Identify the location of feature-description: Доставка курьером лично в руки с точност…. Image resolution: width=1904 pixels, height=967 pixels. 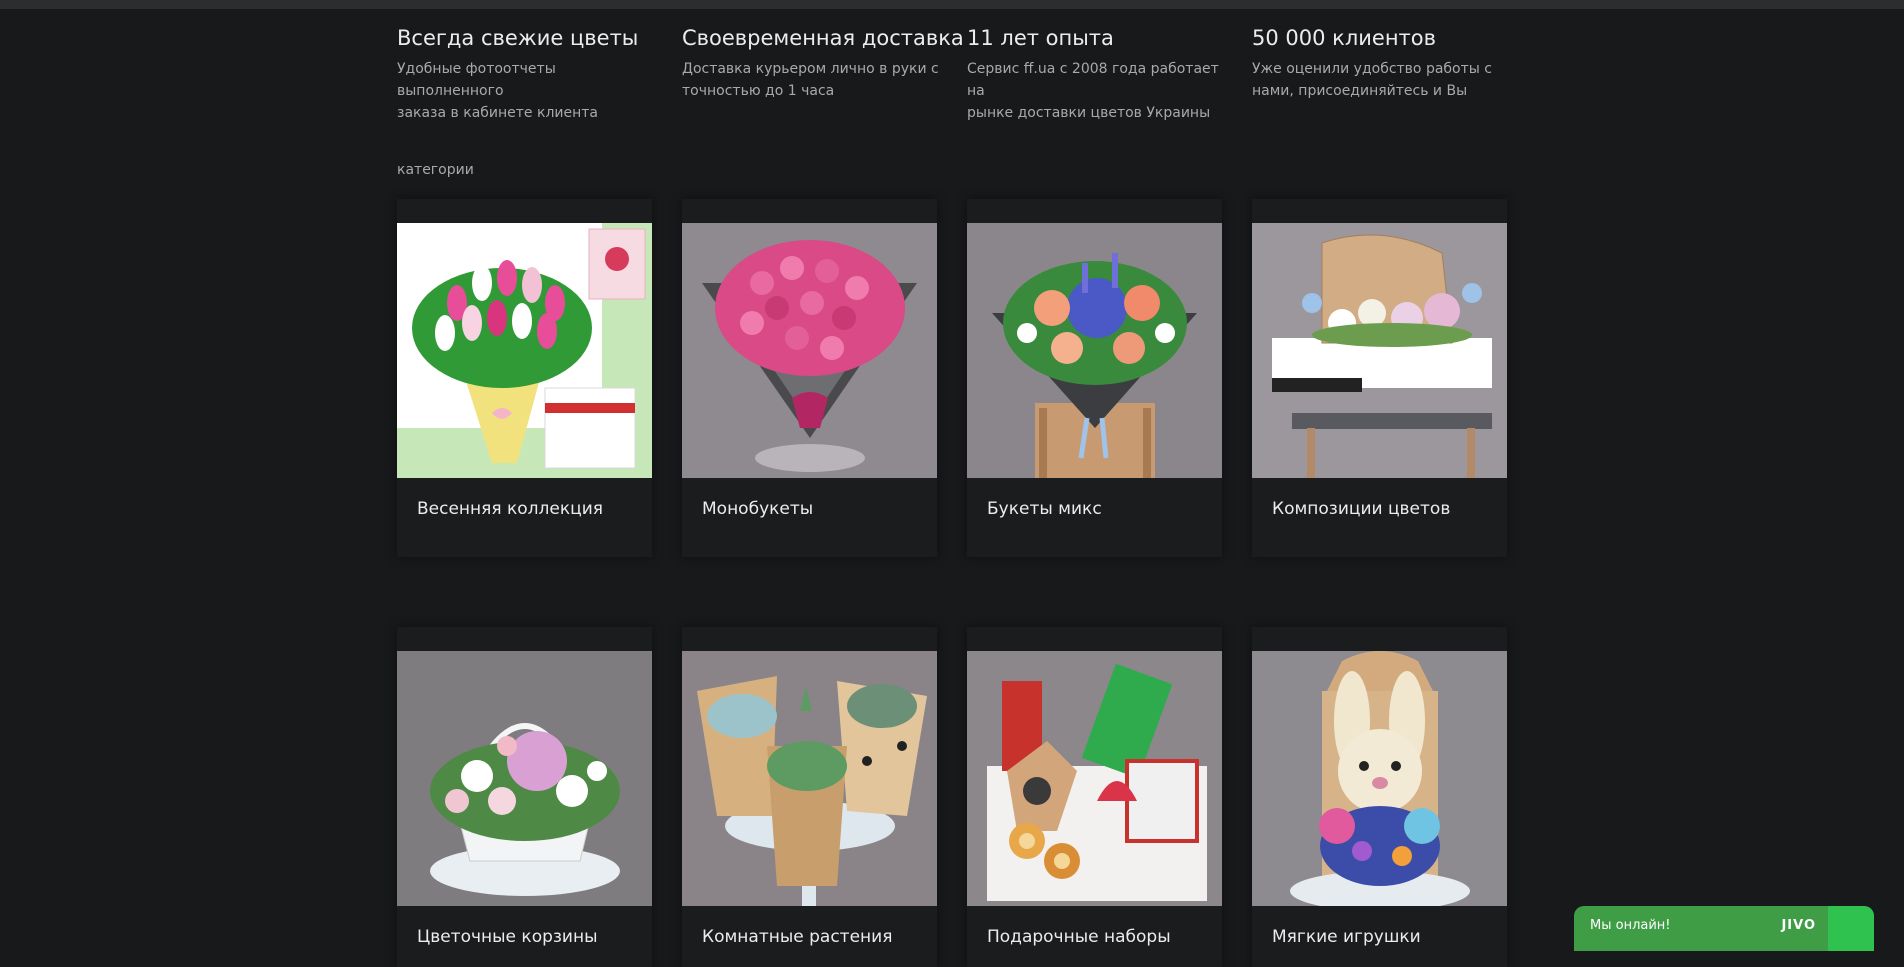
(813, 80).